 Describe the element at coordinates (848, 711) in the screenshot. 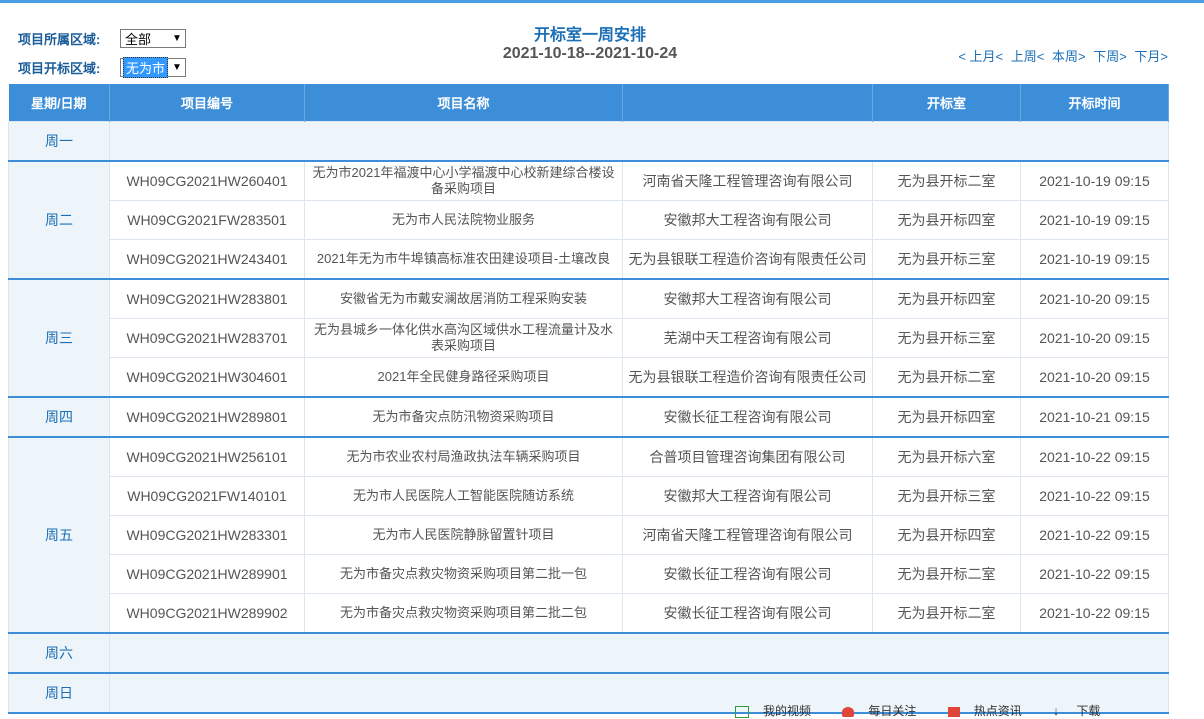

I see `flame-icon` at that location.